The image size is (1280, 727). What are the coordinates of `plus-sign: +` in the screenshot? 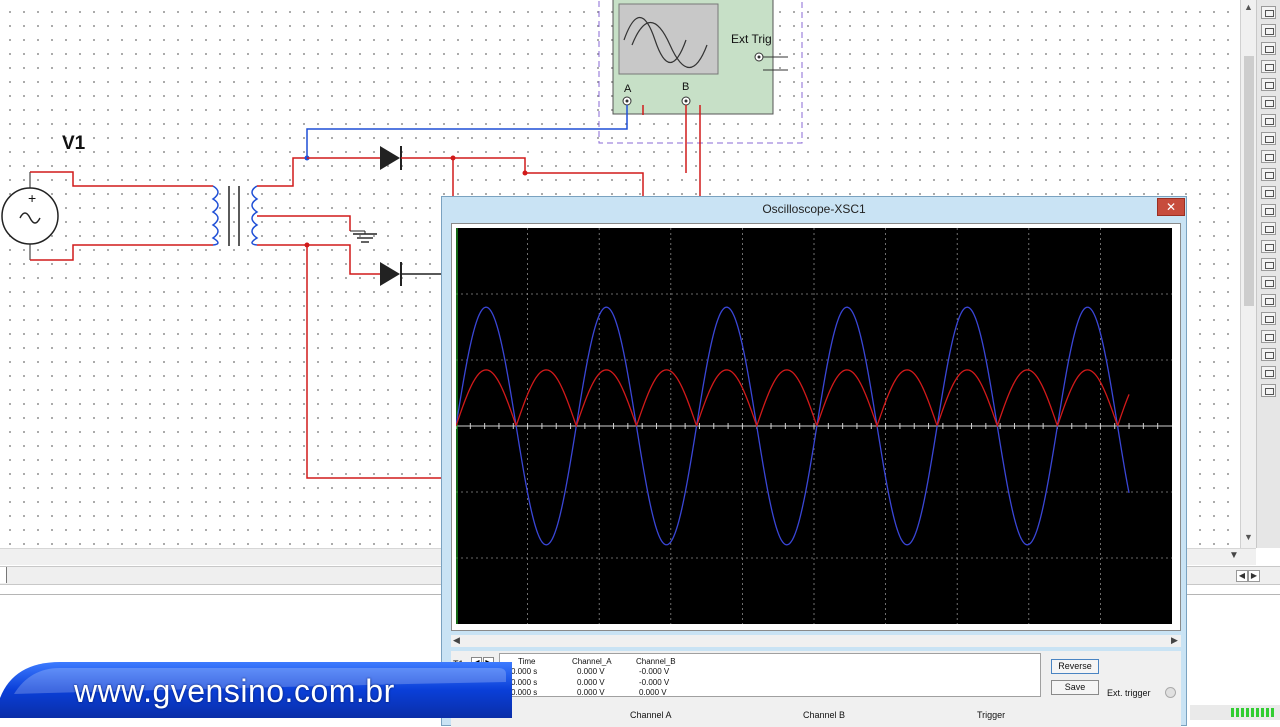 It's located at (32, 198).